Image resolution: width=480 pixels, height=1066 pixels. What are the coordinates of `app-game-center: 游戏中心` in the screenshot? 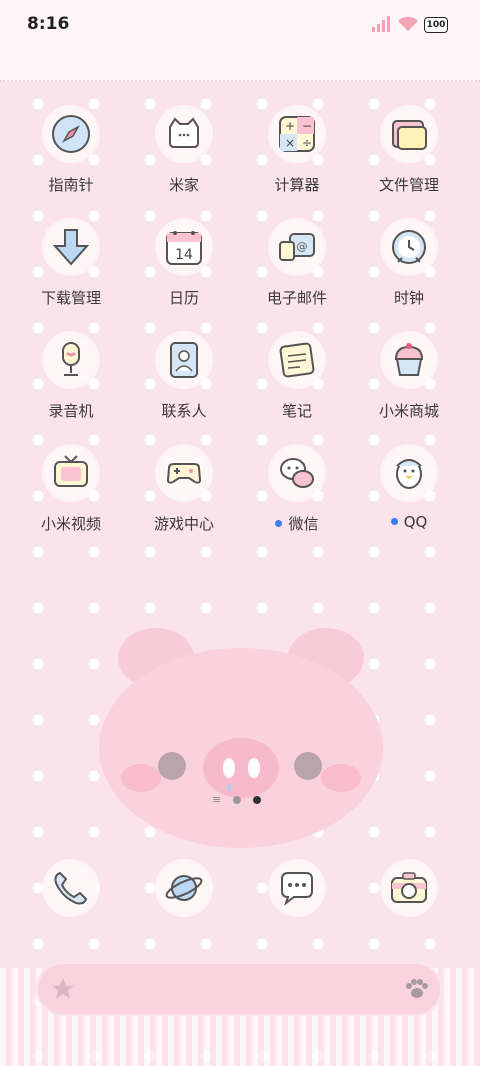 It's located at (184, 497).